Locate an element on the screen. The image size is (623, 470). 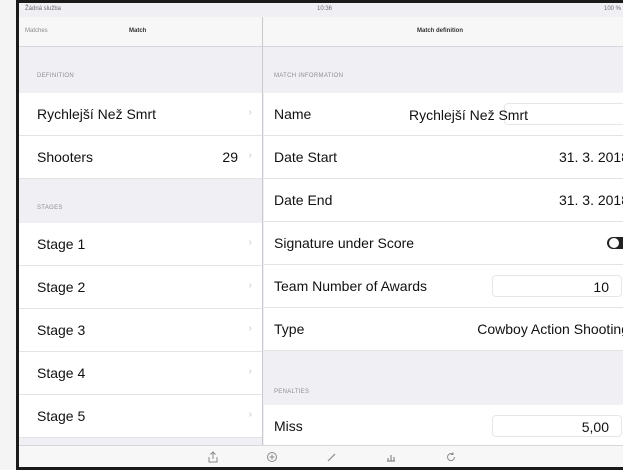
name-row: Name Rychlejší Než Smrt is located at coordinates (443, 114).